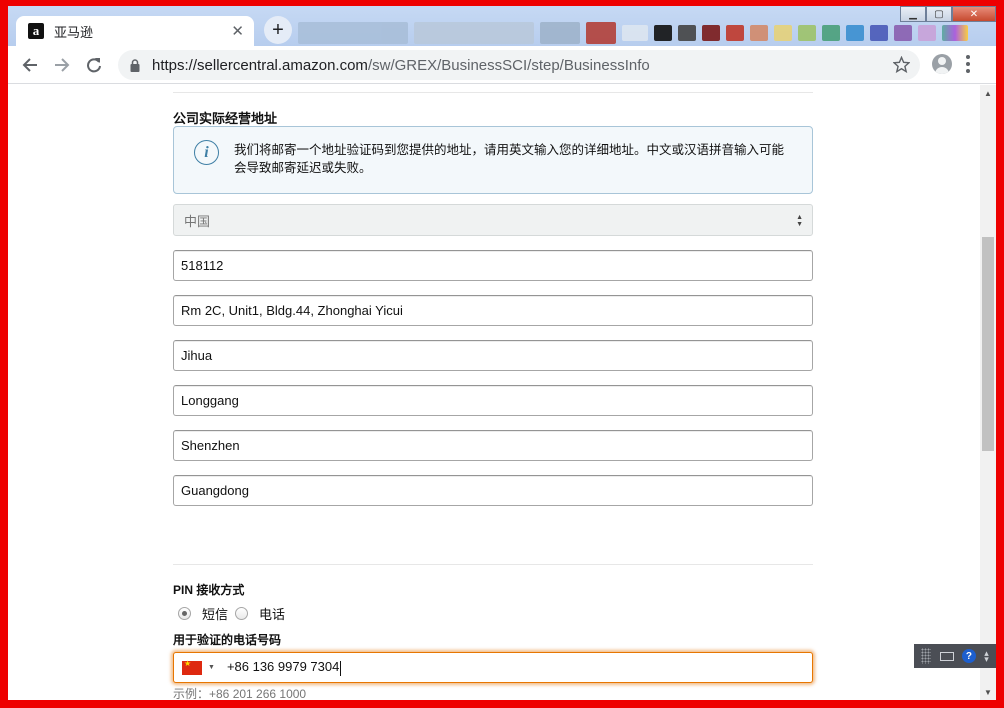 The width and height of the screenshot is (1004, 708). I want to click on sms-label: 短信, so click(215, 614).